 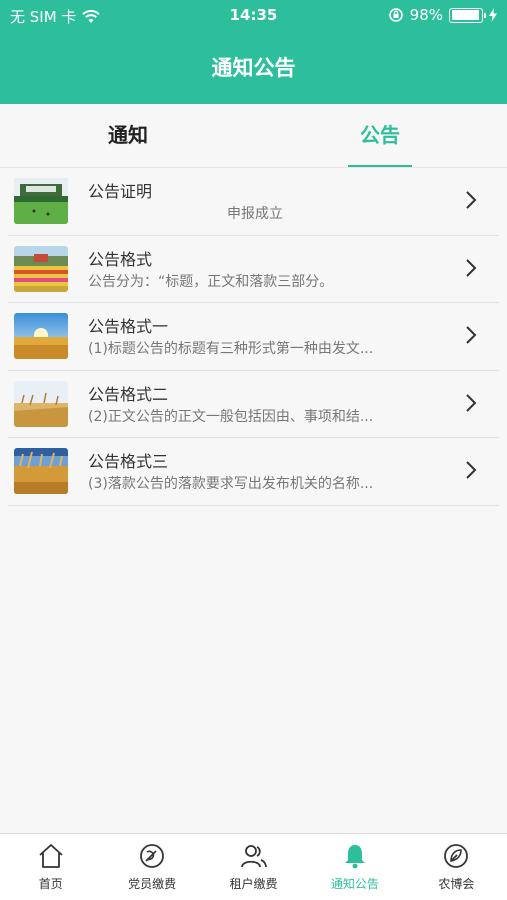 I want to click on tab-notice: 通知, so click(x=128, y=136).